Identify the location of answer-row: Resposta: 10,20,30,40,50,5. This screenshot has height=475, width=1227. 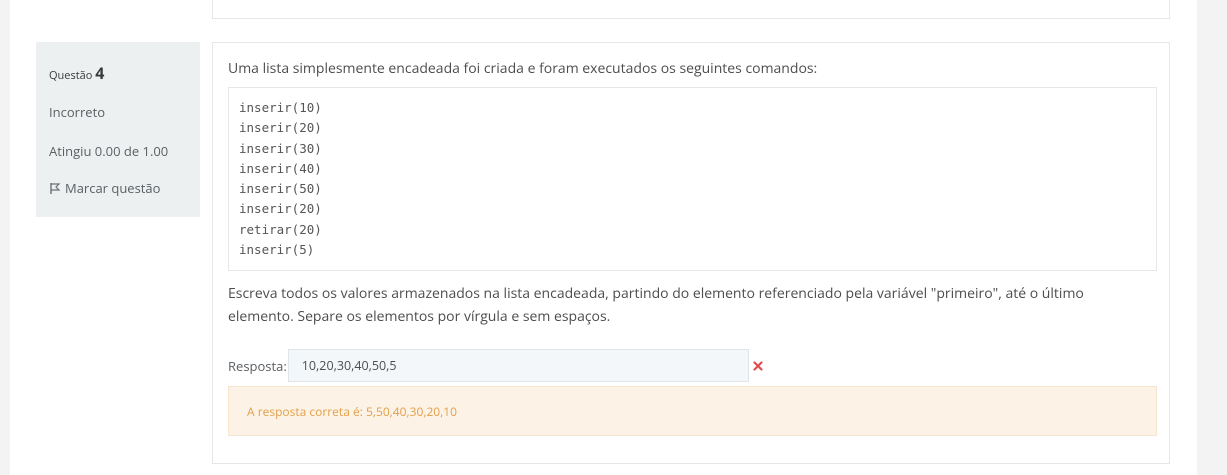
(496, 365).